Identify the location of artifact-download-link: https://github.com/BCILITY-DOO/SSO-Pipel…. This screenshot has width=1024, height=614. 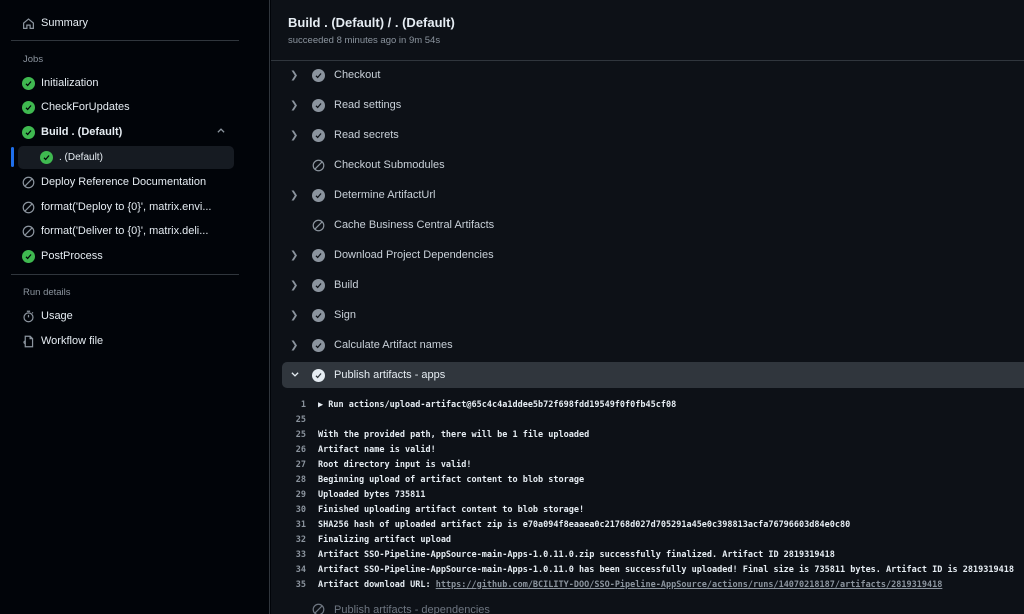
(689, 585).